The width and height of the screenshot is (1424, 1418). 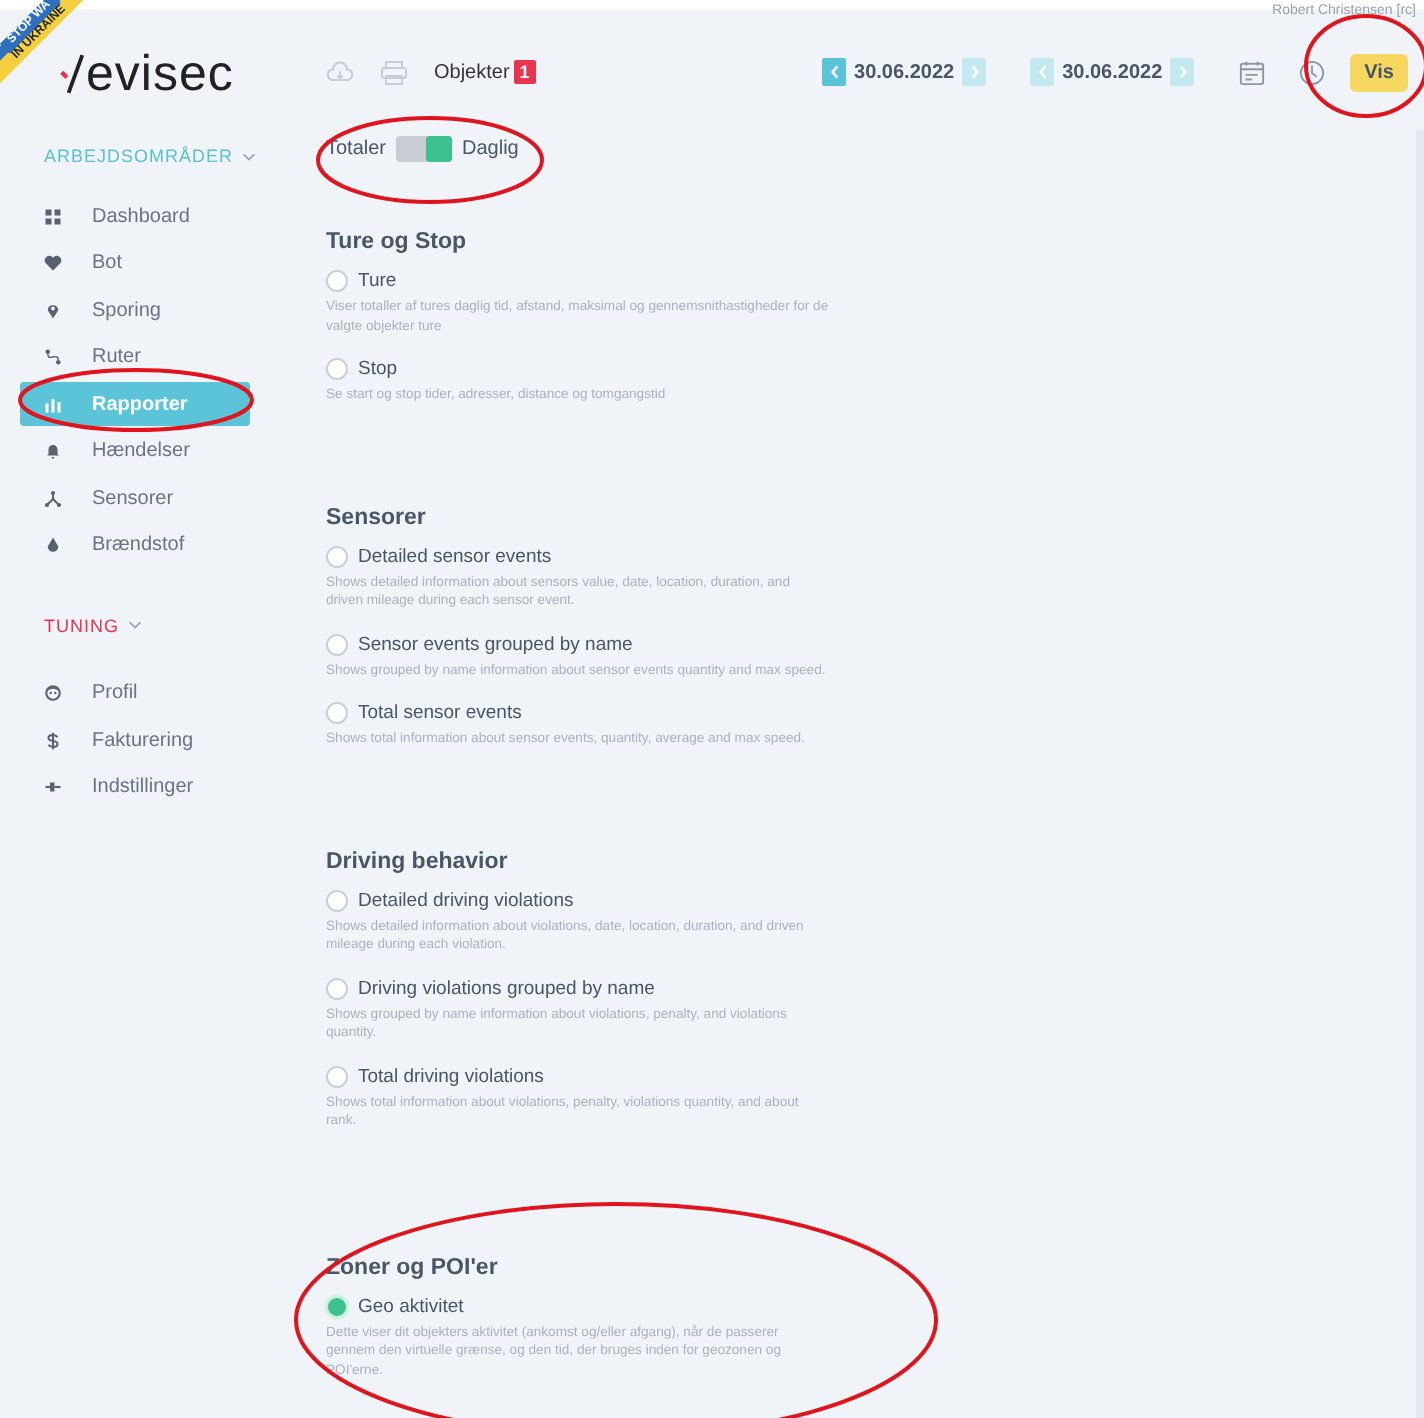 What do you see at coordinates (53, 357) in the screenshot?
I see `route-icon` at bounding box center [53, 357].